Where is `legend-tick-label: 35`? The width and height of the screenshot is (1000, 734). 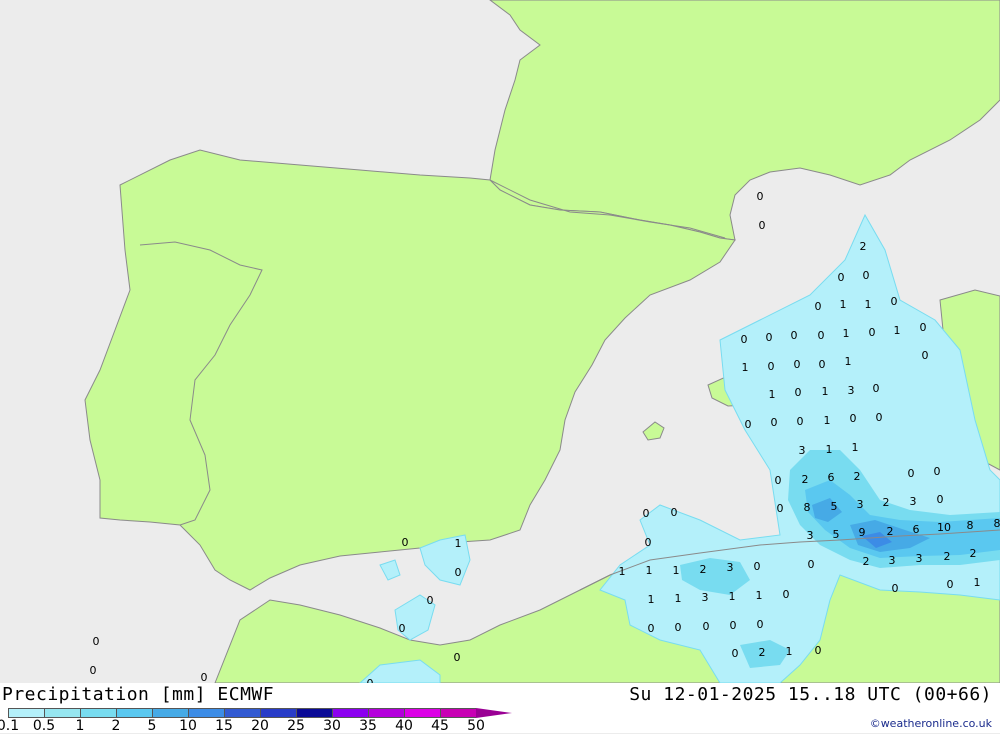 legend-tick-label: 35 is located at coordinates (368, 726).